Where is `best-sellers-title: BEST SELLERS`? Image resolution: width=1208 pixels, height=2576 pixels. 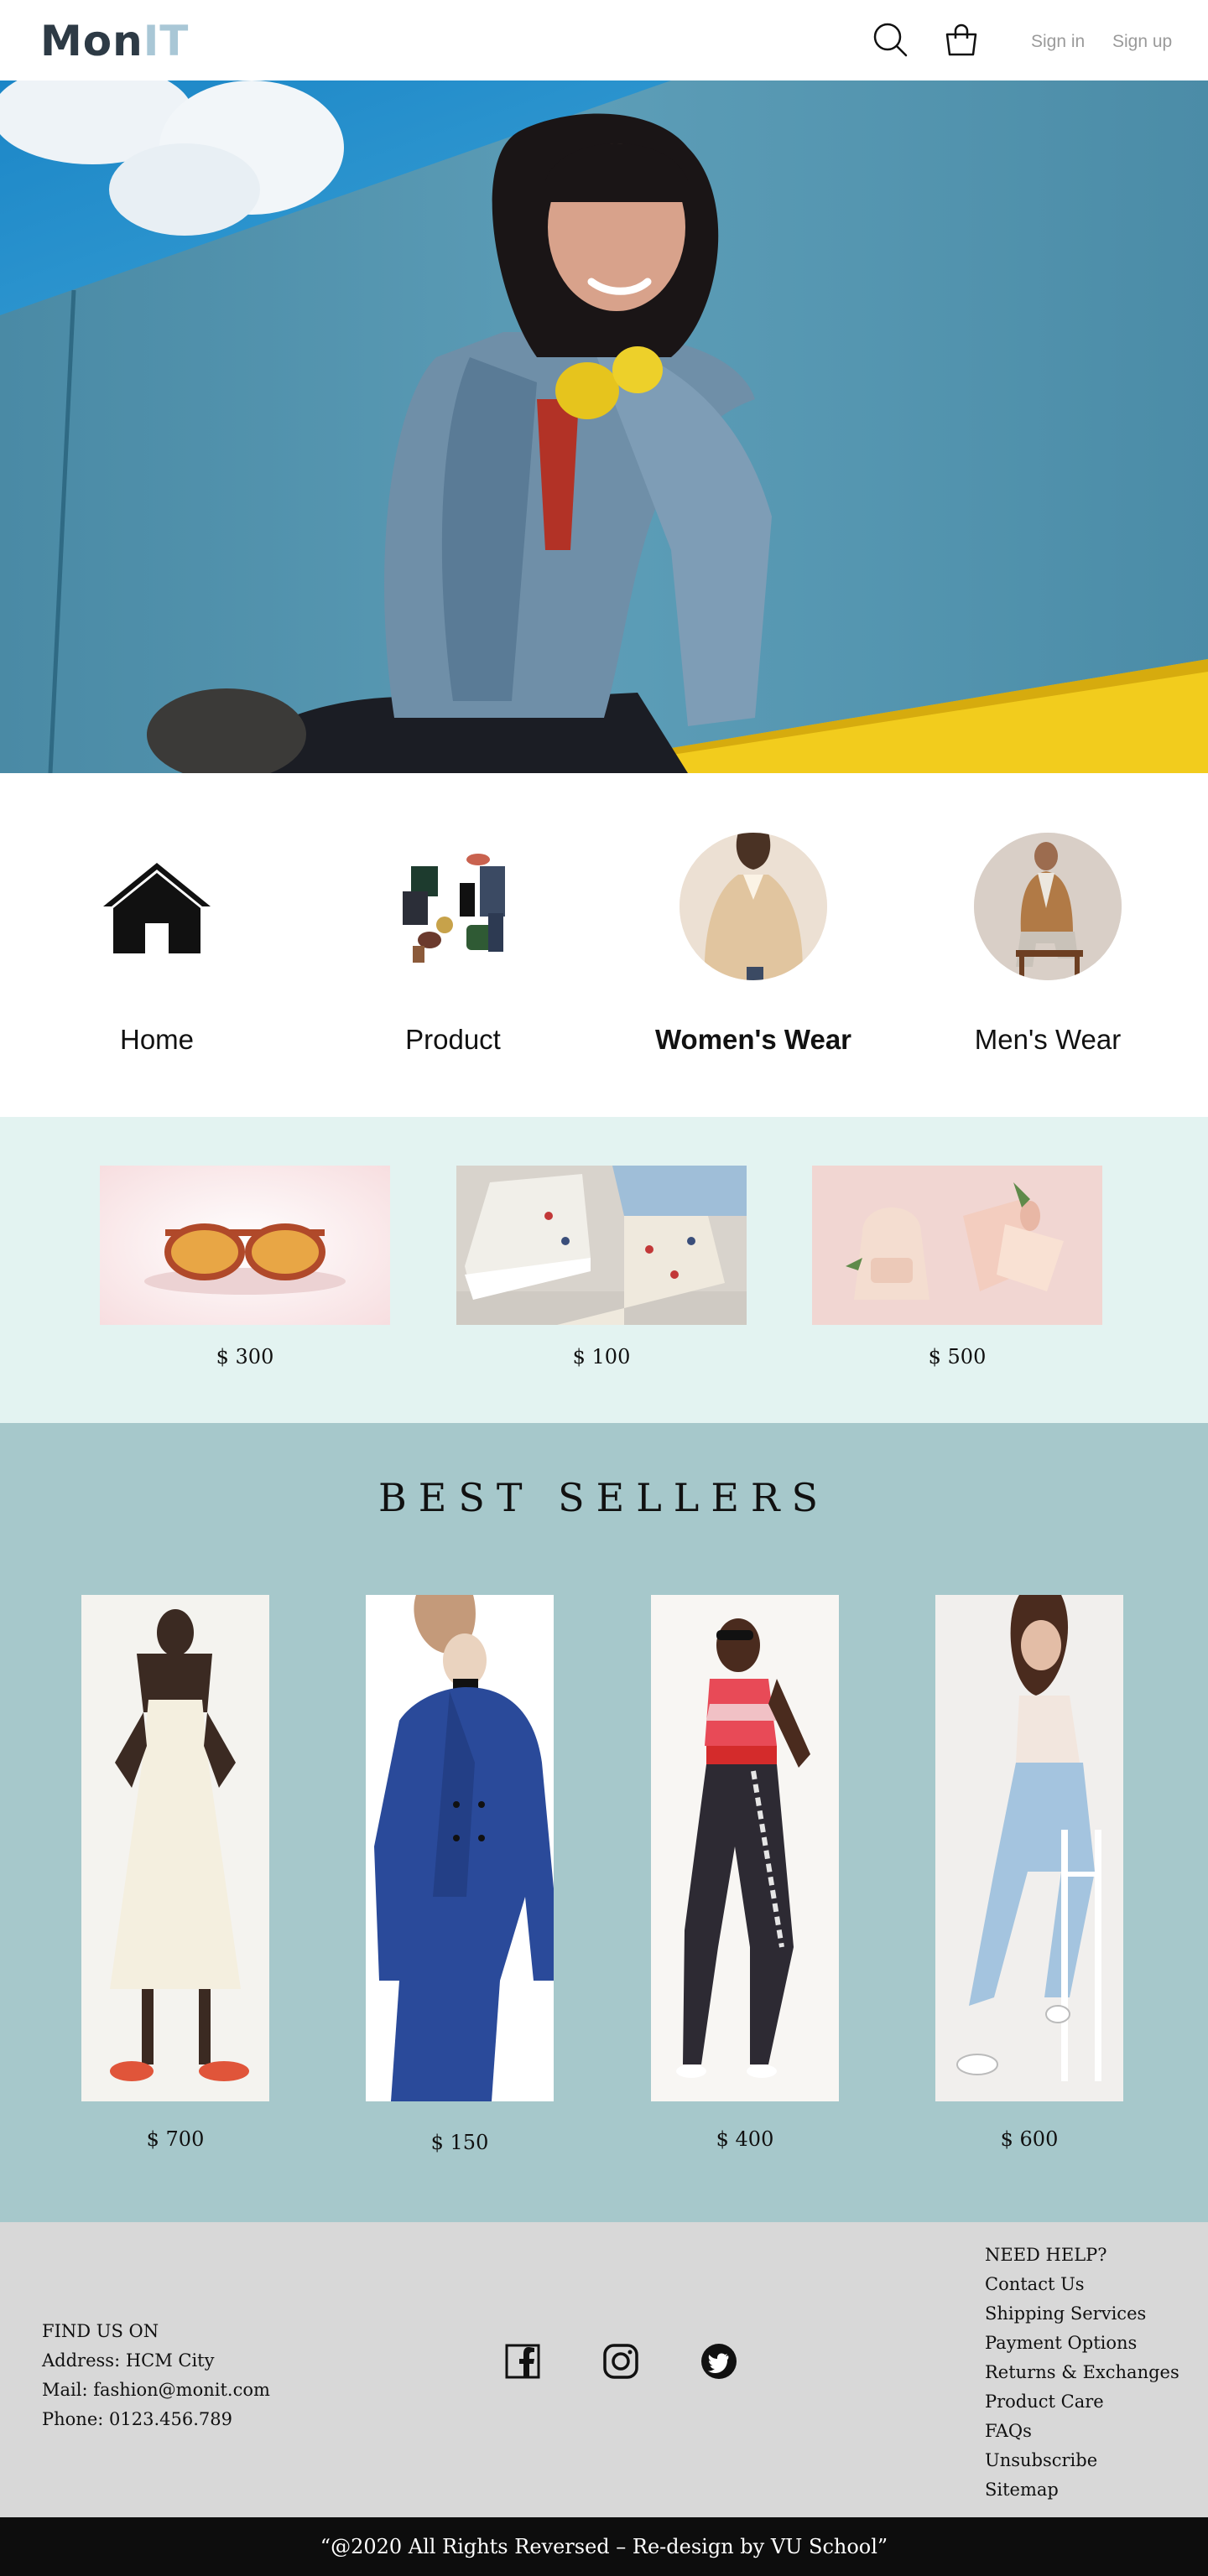
best-sellers-title: BEST SELLERS is located at coordinates (604, 1497).